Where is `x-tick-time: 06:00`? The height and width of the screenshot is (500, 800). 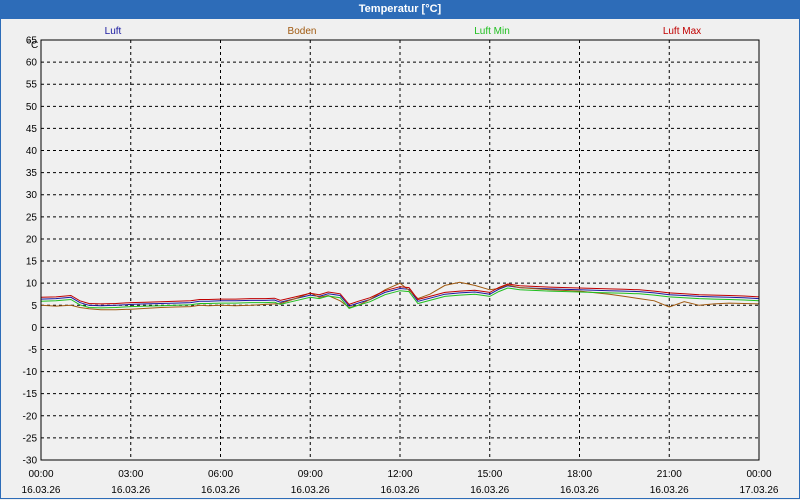 x-tick-time: 06:00 is located at coordinates (220, 474).